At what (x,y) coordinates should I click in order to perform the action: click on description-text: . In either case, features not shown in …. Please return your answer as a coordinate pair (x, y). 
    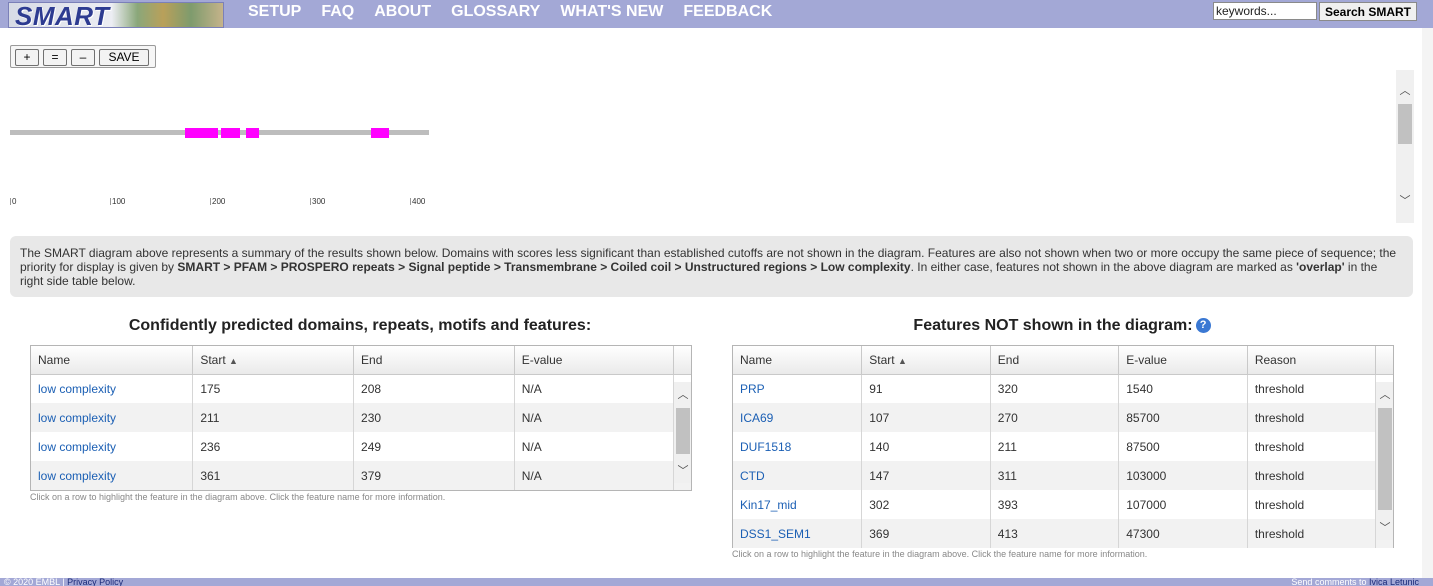
    Looking at the image, I should click on (1103, 267).